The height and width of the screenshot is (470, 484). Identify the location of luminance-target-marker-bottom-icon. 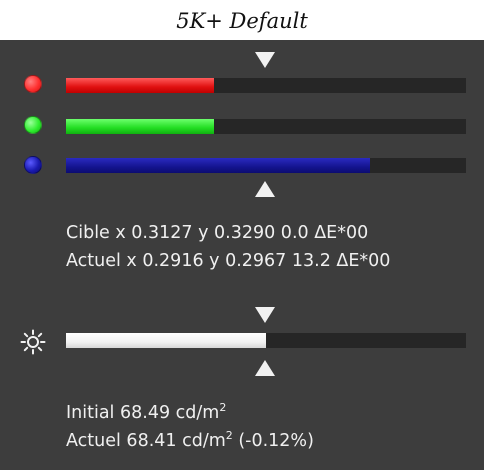
(265, 368).